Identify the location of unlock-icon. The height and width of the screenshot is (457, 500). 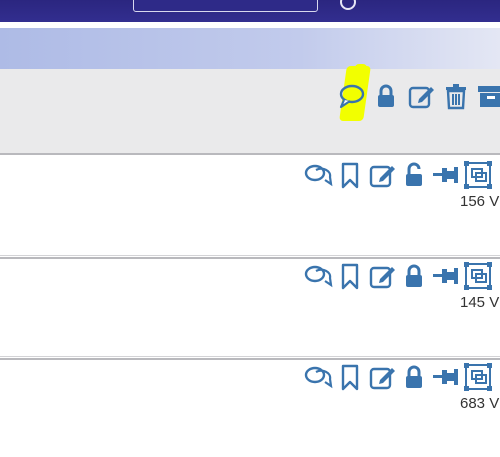
(414, 175).